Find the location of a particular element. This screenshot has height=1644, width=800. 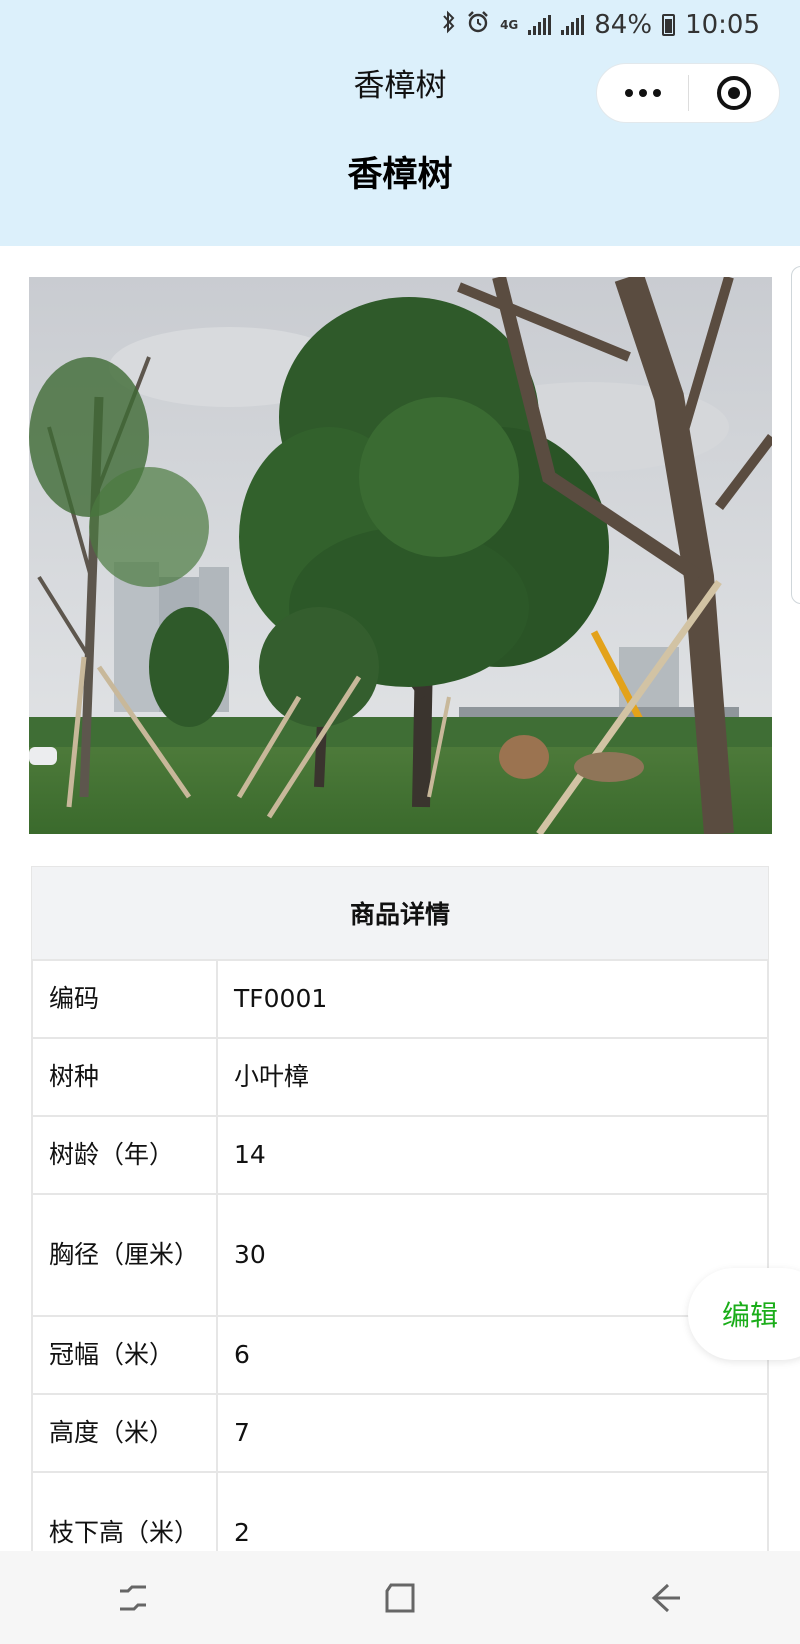

network-type-label: 4G is located at coordinates (509, 25).